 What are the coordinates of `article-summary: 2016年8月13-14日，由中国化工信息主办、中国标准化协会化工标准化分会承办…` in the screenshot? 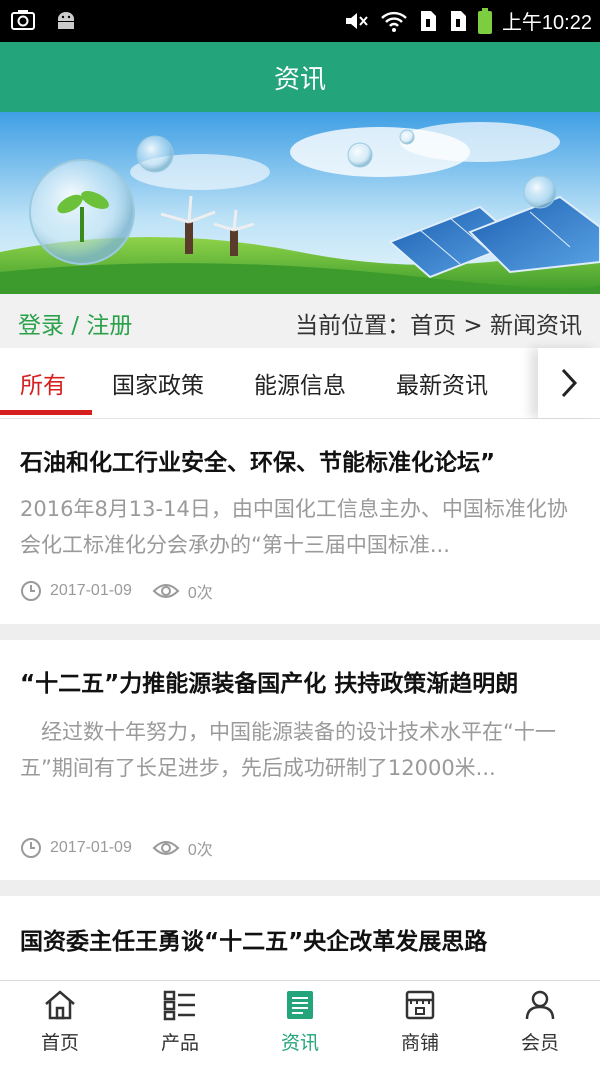 It's located at (294, 527).